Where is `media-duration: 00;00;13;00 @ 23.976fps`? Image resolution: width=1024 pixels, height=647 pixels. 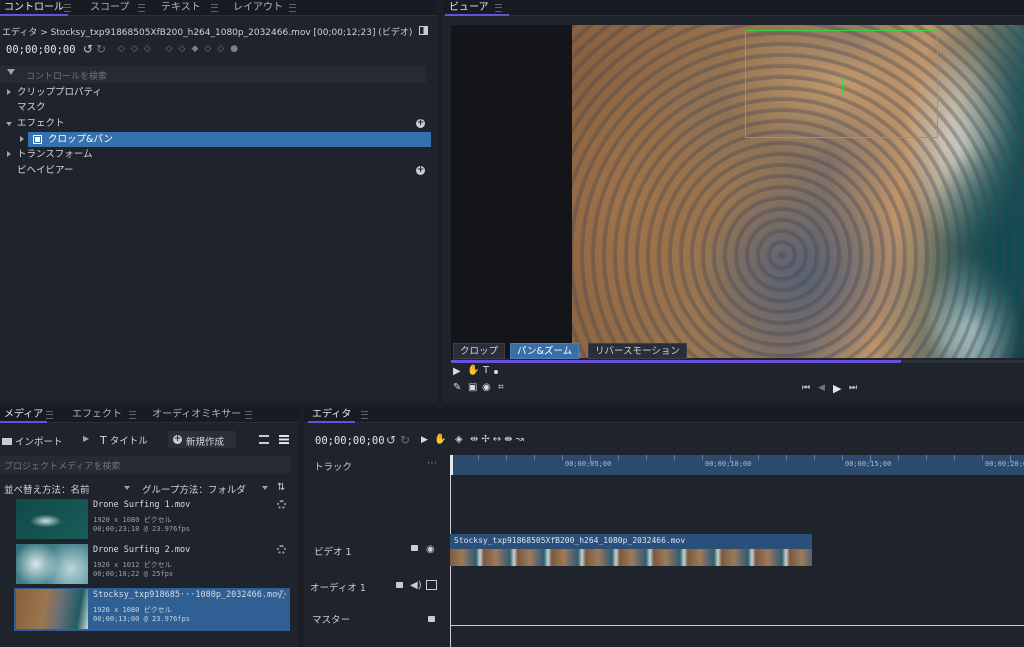
media-duration: 00;00;13;00 @ 23.976fps is located at coordinates (141, 619).